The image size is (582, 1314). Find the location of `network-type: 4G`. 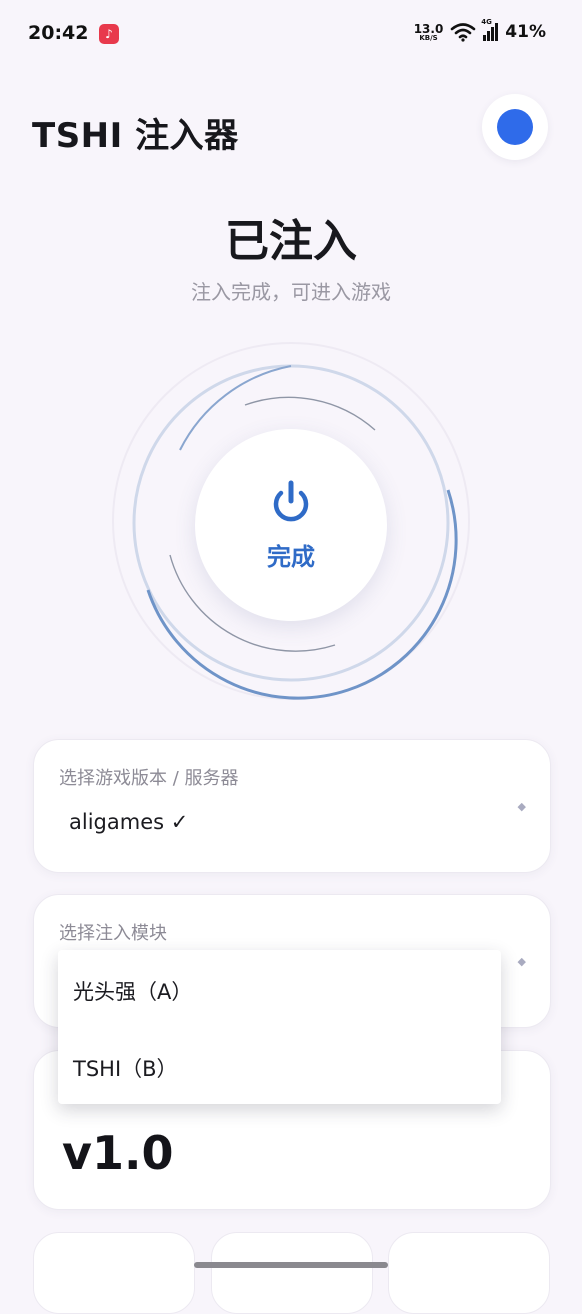

network-type: 4G is located at coordinates (486, 22).